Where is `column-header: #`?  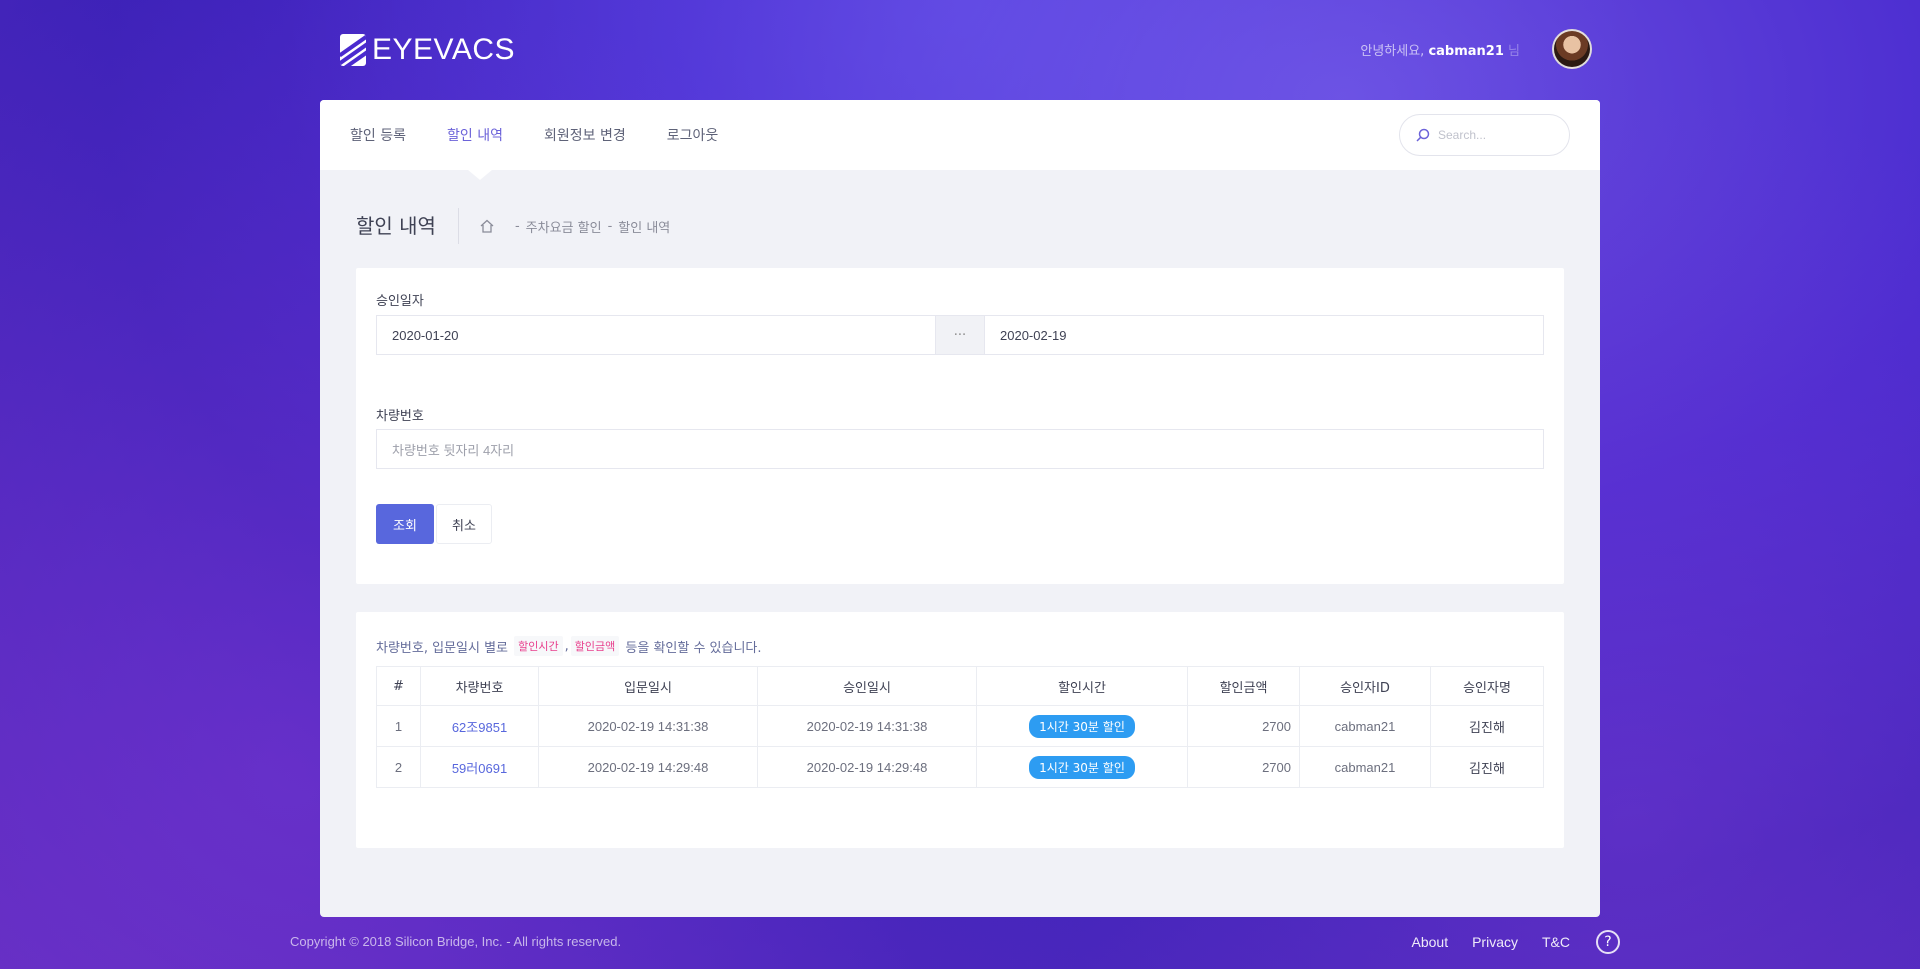
column-header: # is located at coordinates (398, 686).